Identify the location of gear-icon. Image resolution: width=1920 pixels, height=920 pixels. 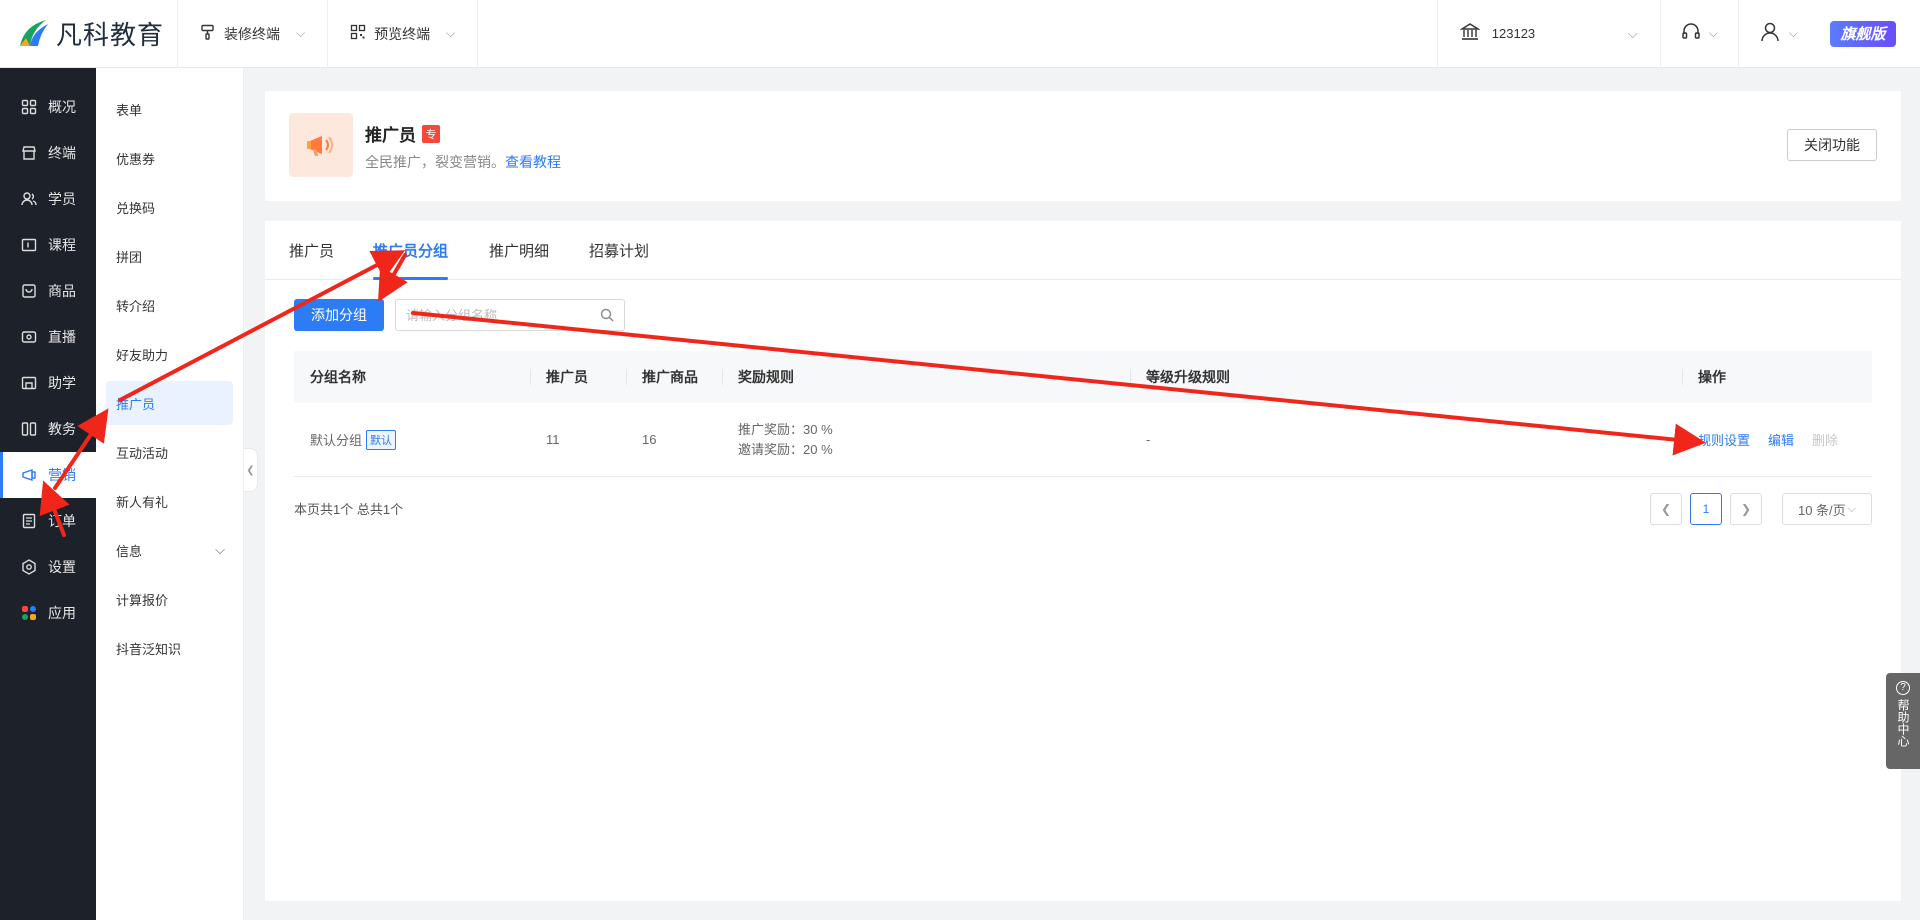
(29, 567).